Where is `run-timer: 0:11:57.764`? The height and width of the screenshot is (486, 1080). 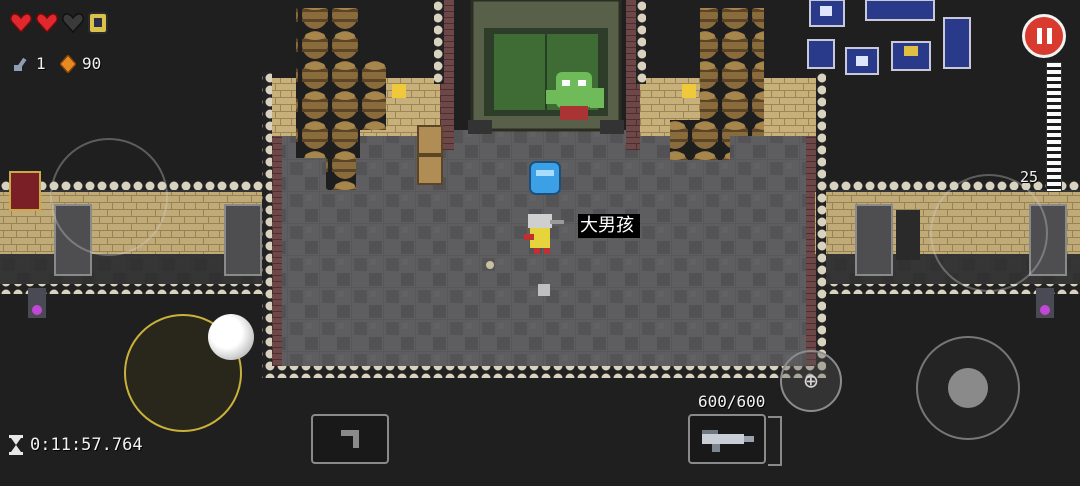
run-timer: 0:11:57.764 is located at coordinates (75, 445).